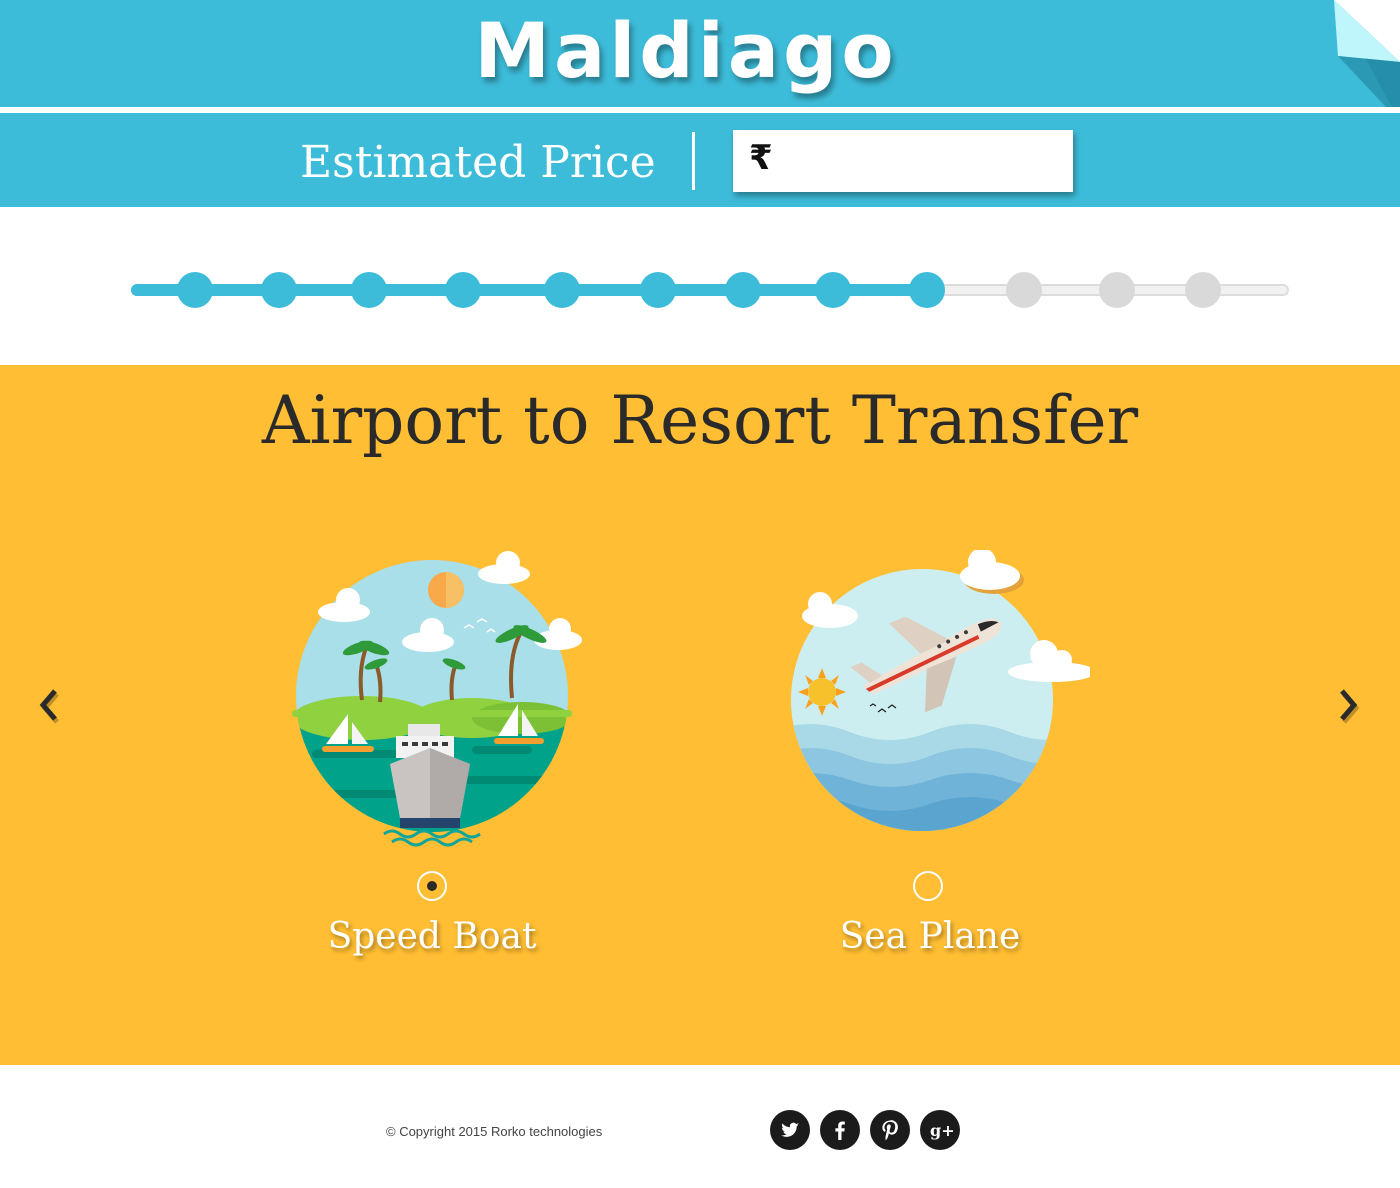  Describe the element at coordinates (432, 700) in the screenshot. I see `boat-island-illustration` at that location.